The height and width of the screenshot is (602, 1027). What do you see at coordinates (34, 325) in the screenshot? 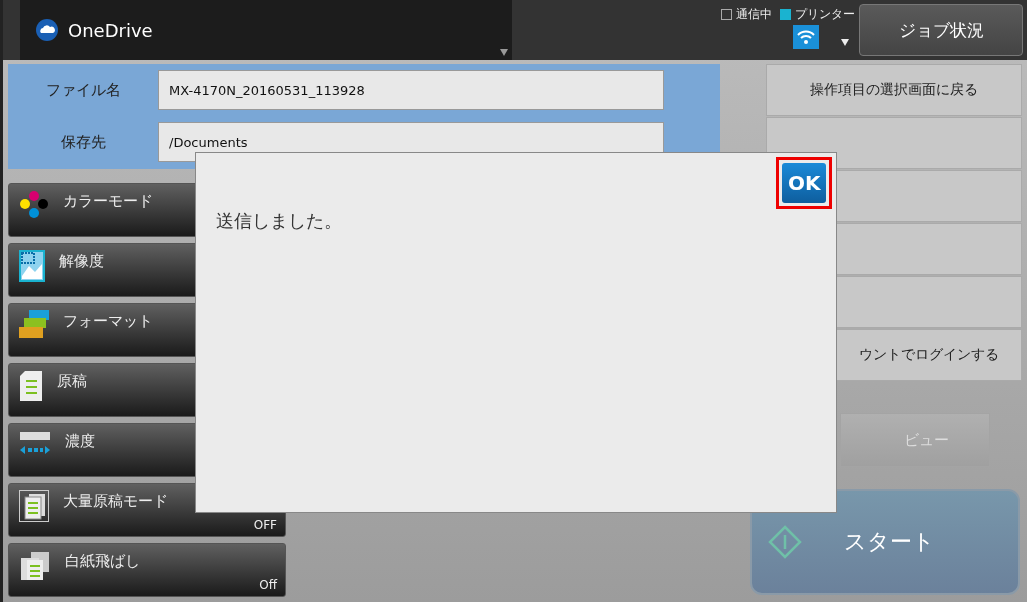
I see `file-format-icon` at bounding box center [34, 325].